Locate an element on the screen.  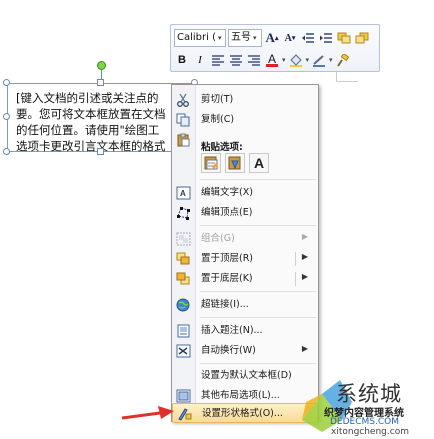
menu-item-copy: 复制(C) is located at coordinates (245, 120).